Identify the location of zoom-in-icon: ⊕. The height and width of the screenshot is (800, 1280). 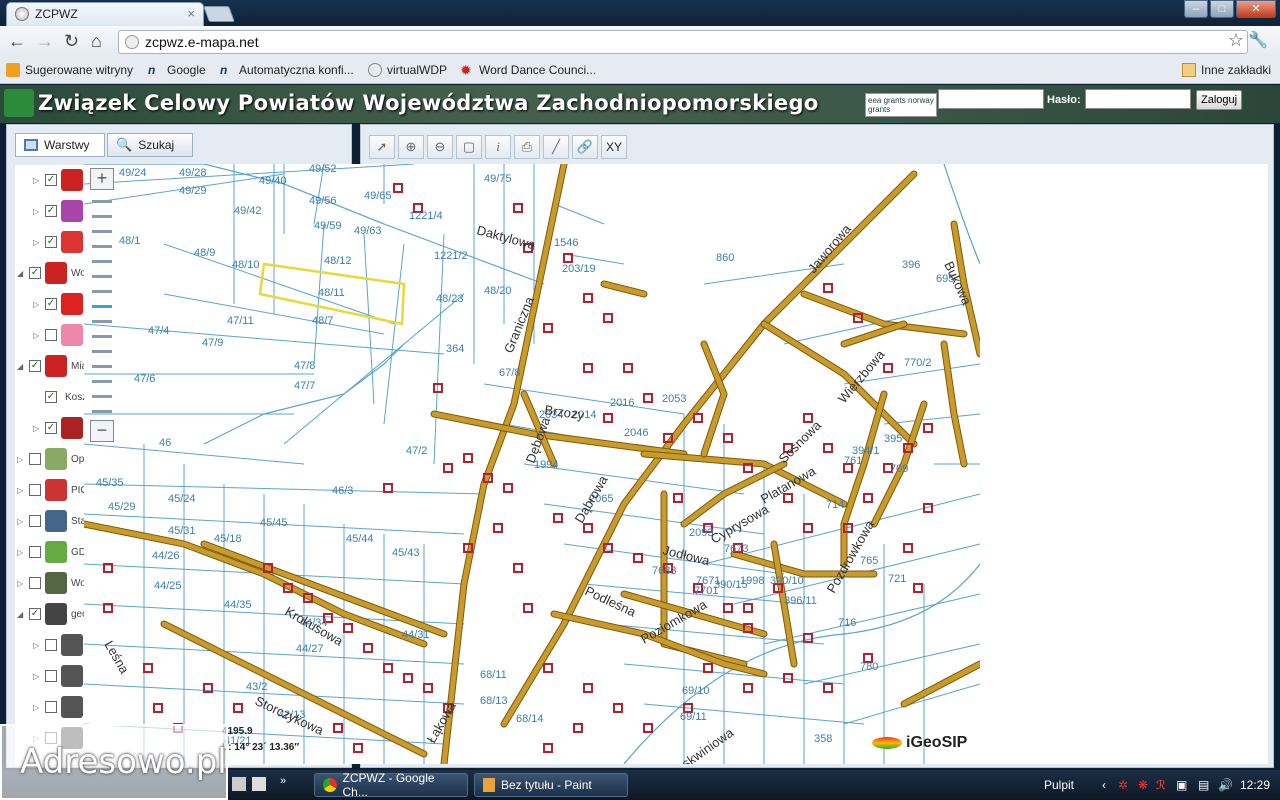
(411, 147).